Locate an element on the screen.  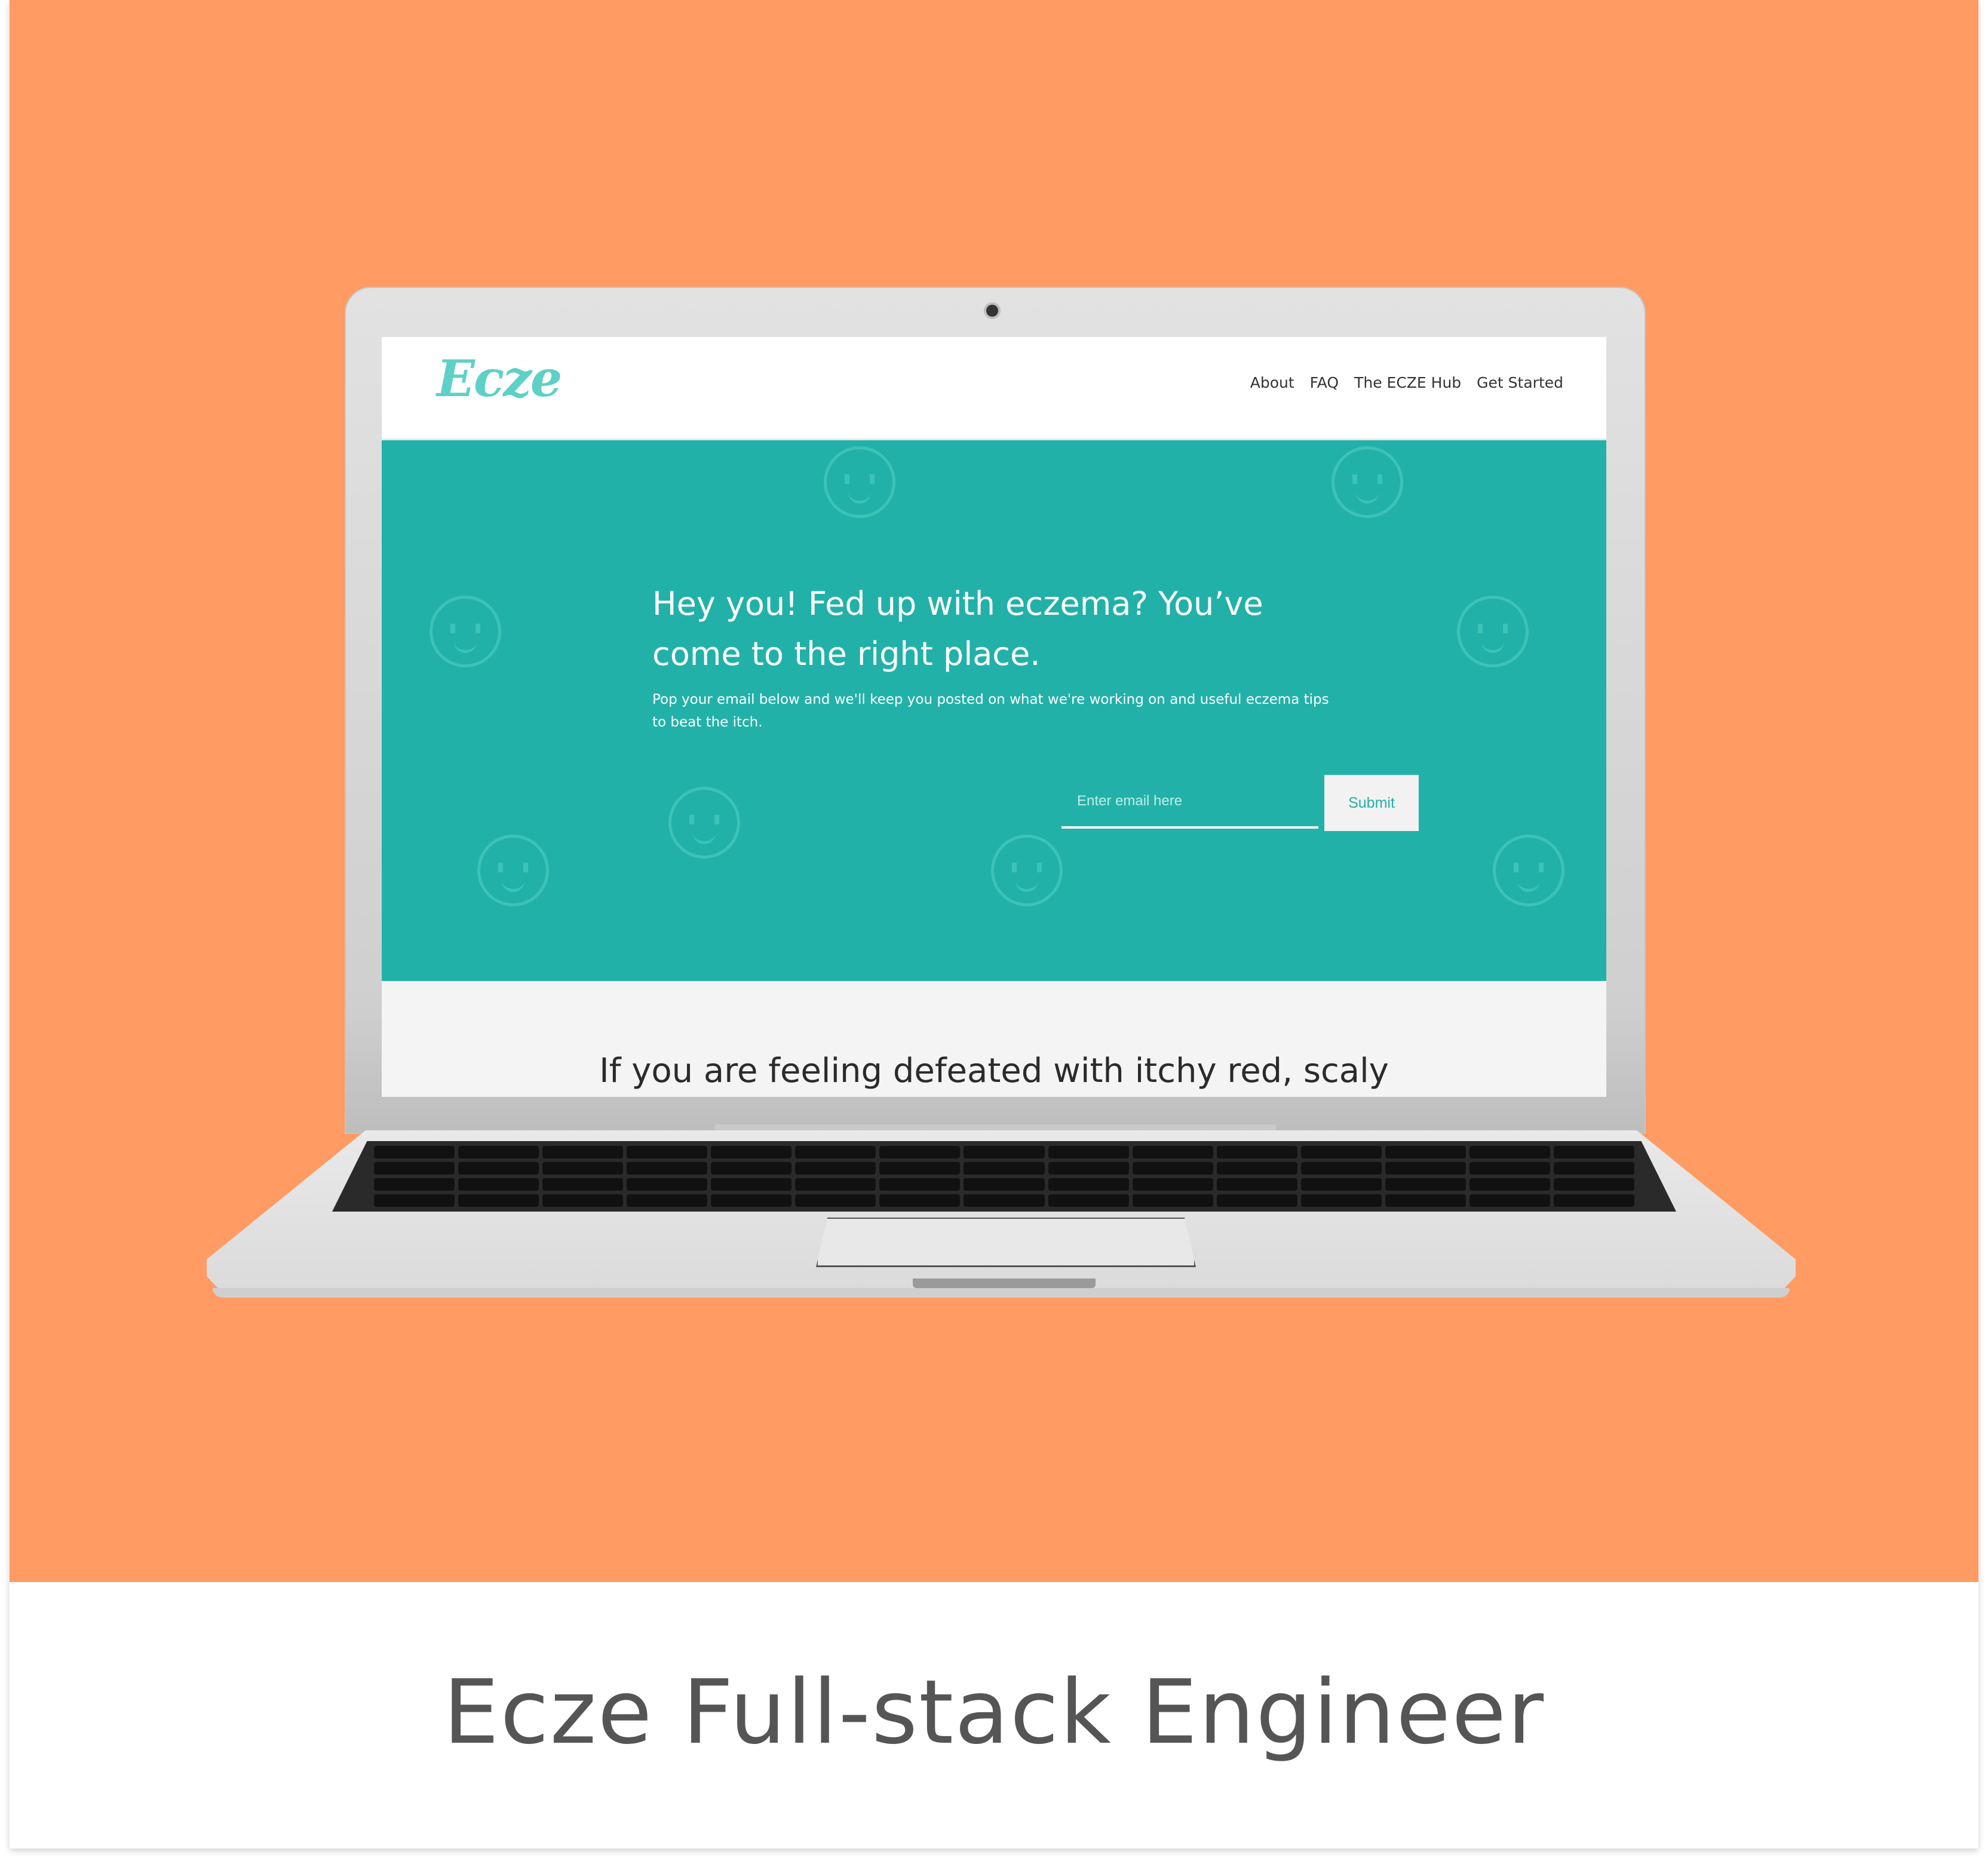
camera-icon is located at coordinates (992, 311).